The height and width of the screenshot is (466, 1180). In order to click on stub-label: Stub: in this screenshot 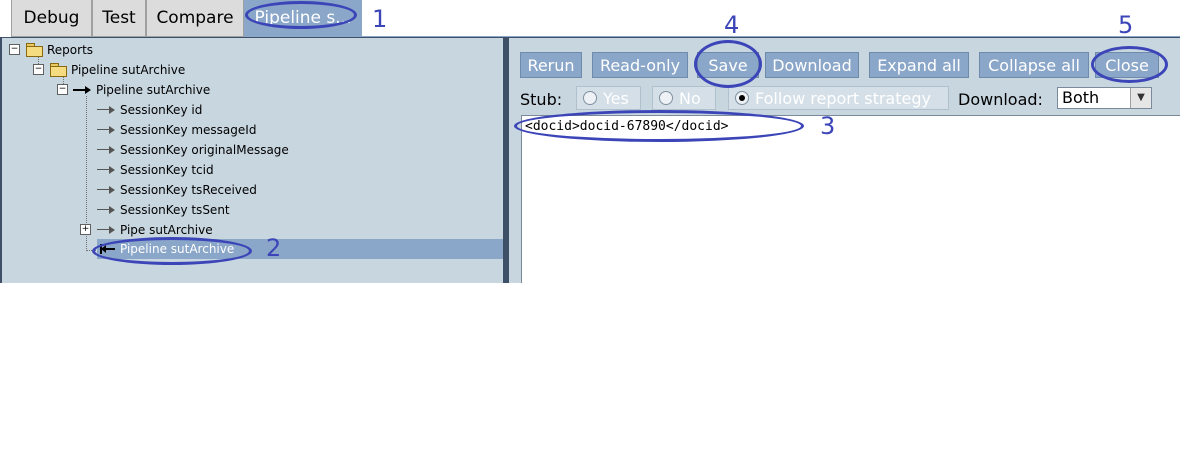, I will do `click(541, 99)`.